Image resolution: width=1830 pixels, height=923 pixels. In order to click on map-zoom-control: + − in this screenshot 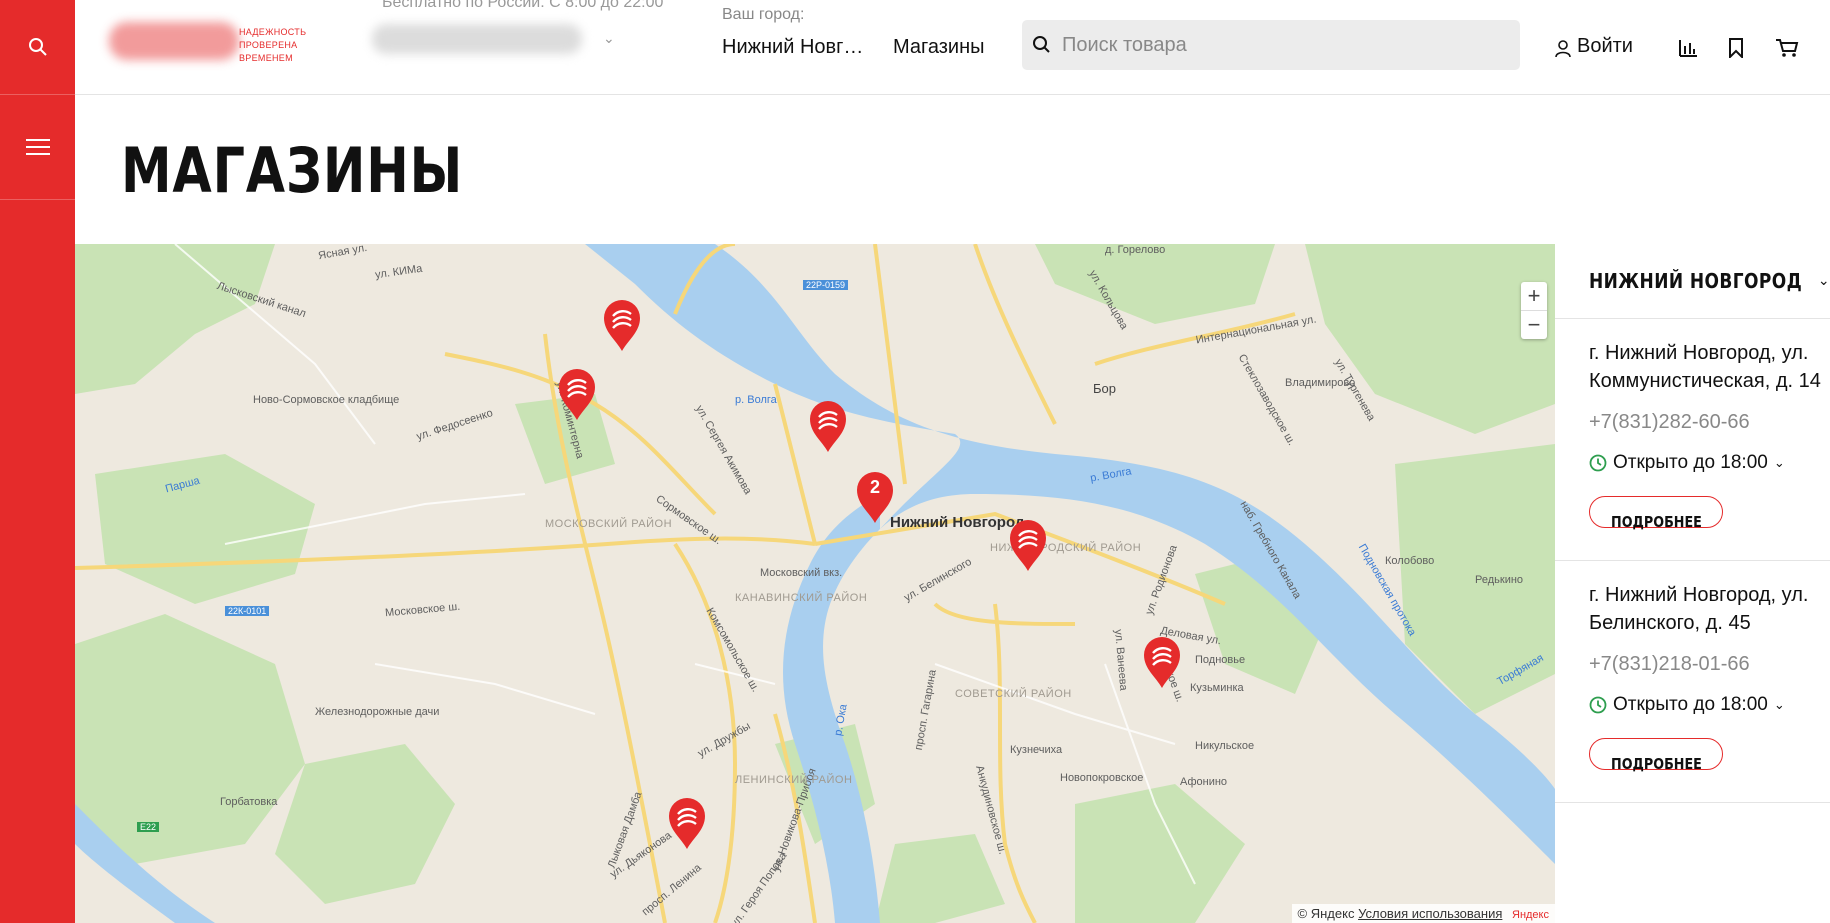, I will do `click(1534, 310)`.